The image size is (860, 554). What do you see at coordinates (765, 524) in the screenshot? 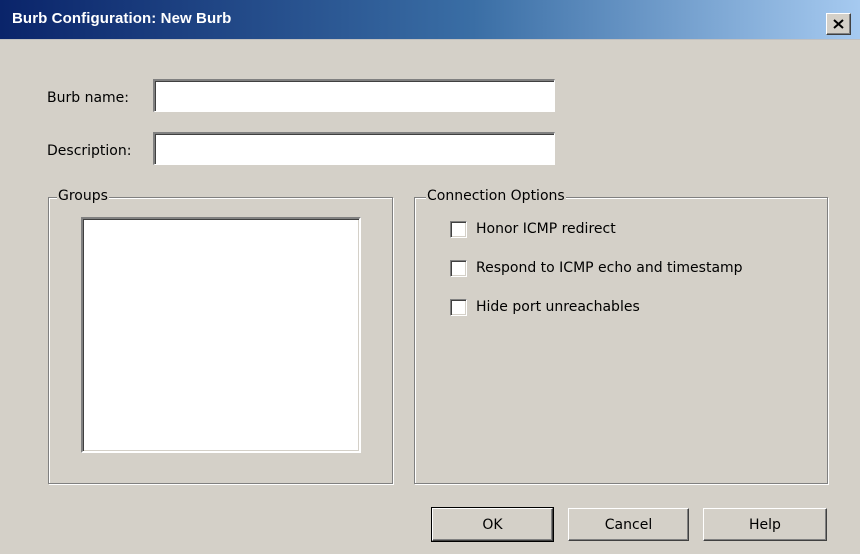
I see `help-button: Help` at bounding box center [765, 524].